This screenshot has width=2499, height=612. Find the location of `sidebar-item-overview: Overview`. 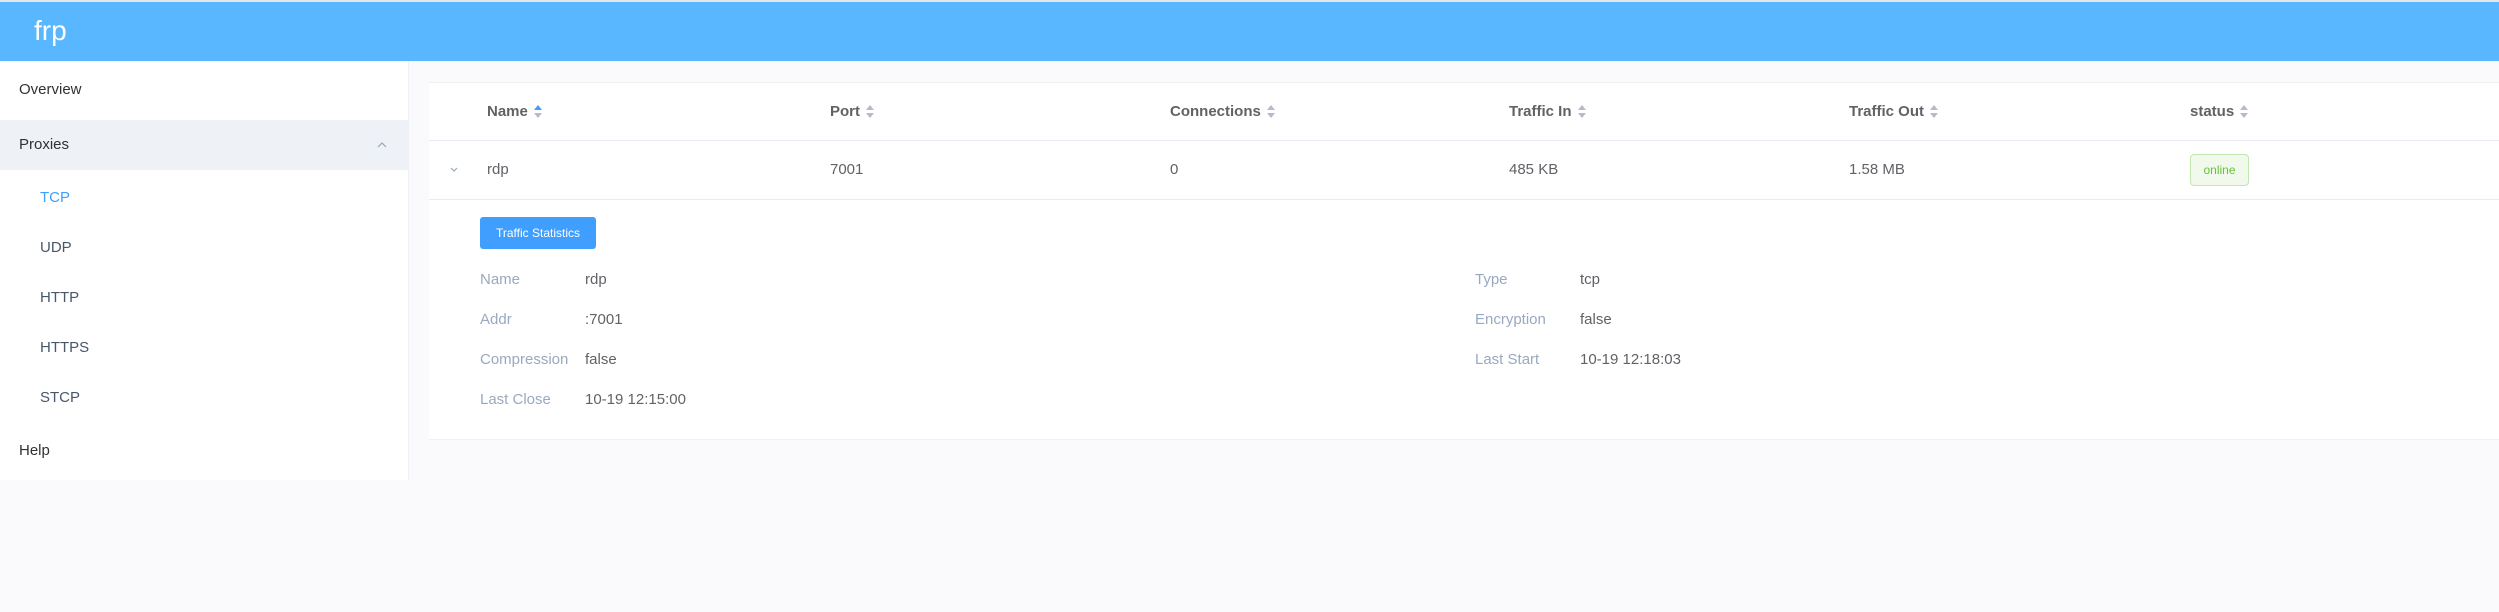

sidebar-item-overview: Overview is located at coordinates (204, 90).